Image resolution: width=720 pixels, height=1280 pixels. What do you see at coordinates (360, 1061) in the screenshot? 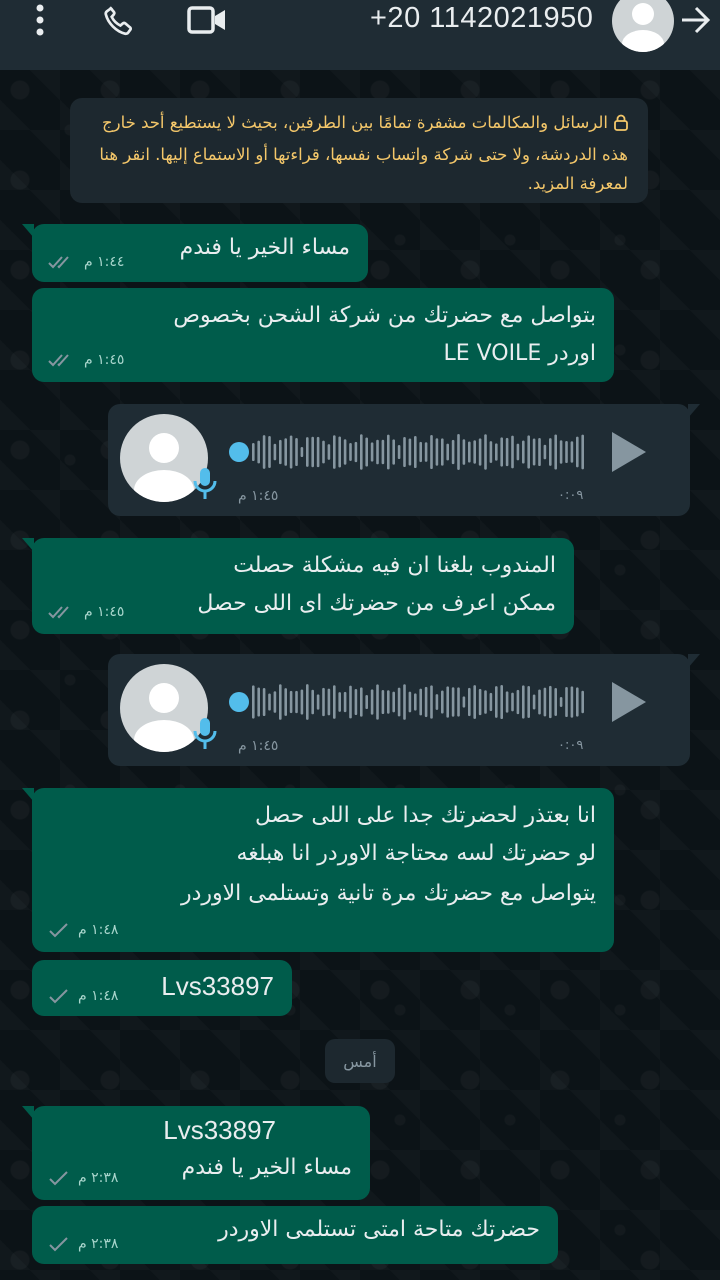
I see `date-separator: أمس` at bounding box center [360, 1061].